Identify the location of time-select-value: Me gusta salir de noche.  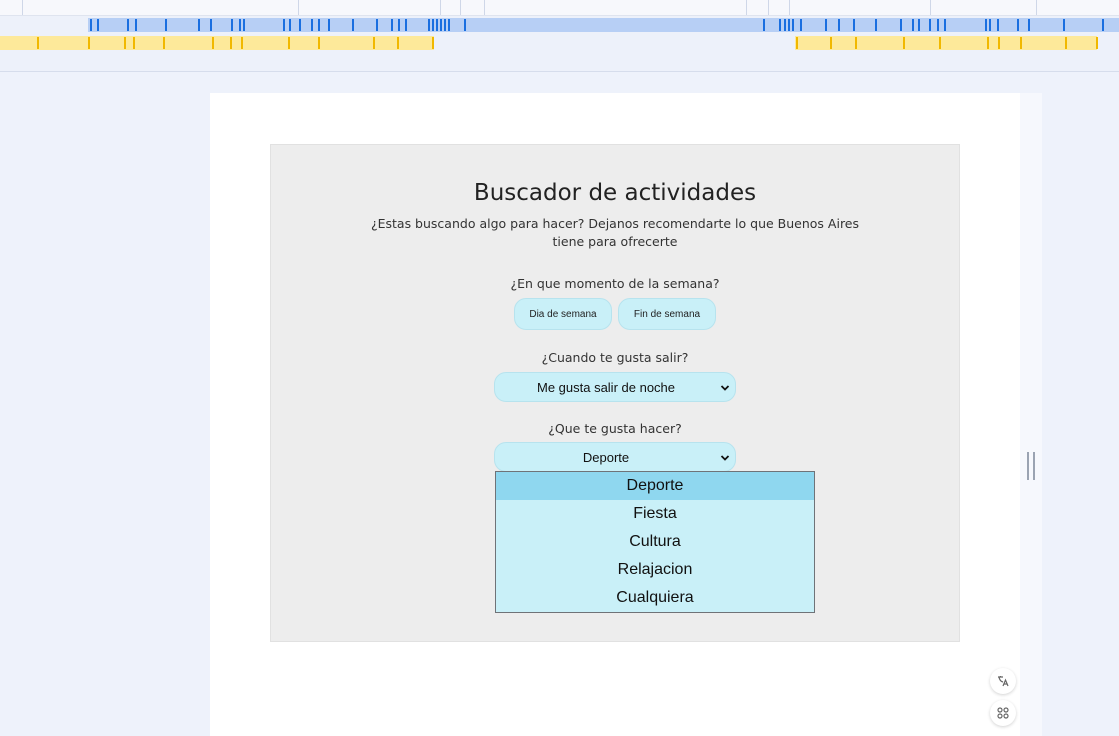
(606, 387).